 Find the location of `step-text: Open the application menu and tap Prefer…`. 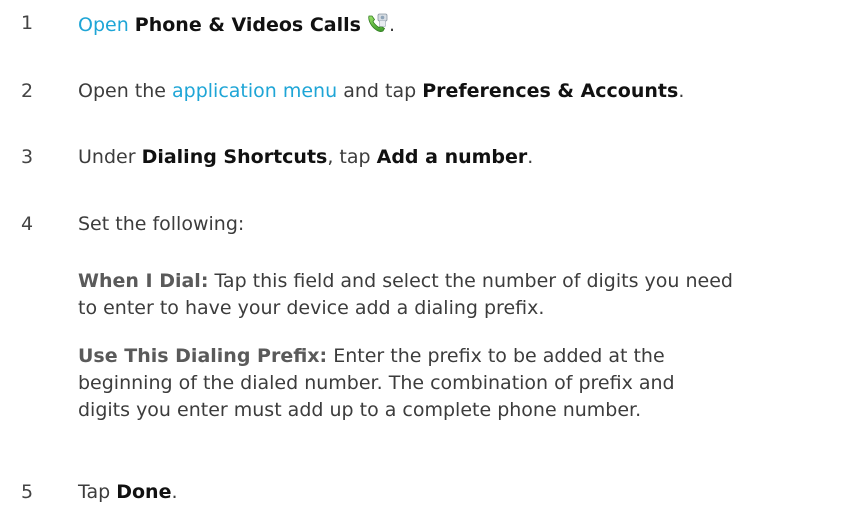

step-text: Open the application menu and tap Prefer… is located at coordinates (381, 91).